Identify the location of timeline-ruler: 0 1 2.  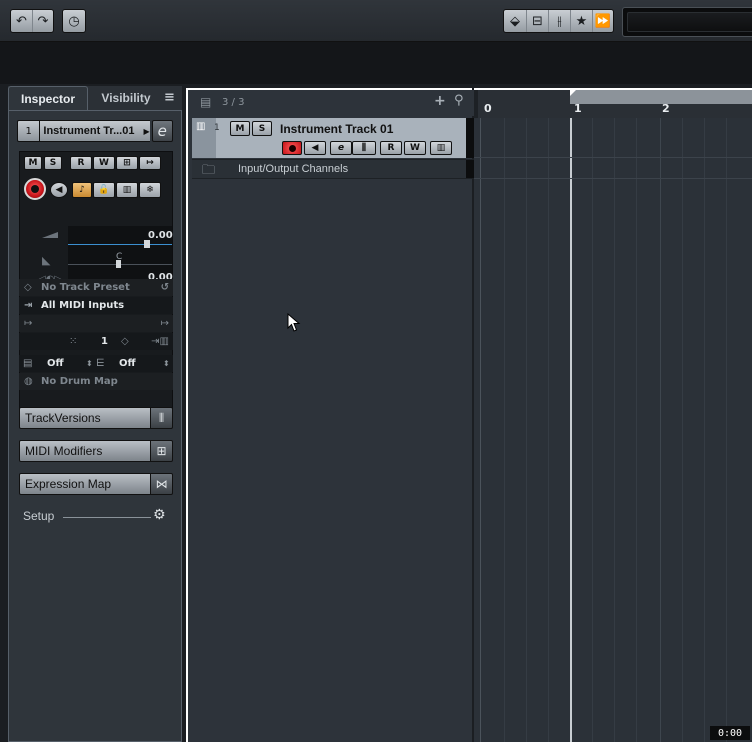
(613, 103).